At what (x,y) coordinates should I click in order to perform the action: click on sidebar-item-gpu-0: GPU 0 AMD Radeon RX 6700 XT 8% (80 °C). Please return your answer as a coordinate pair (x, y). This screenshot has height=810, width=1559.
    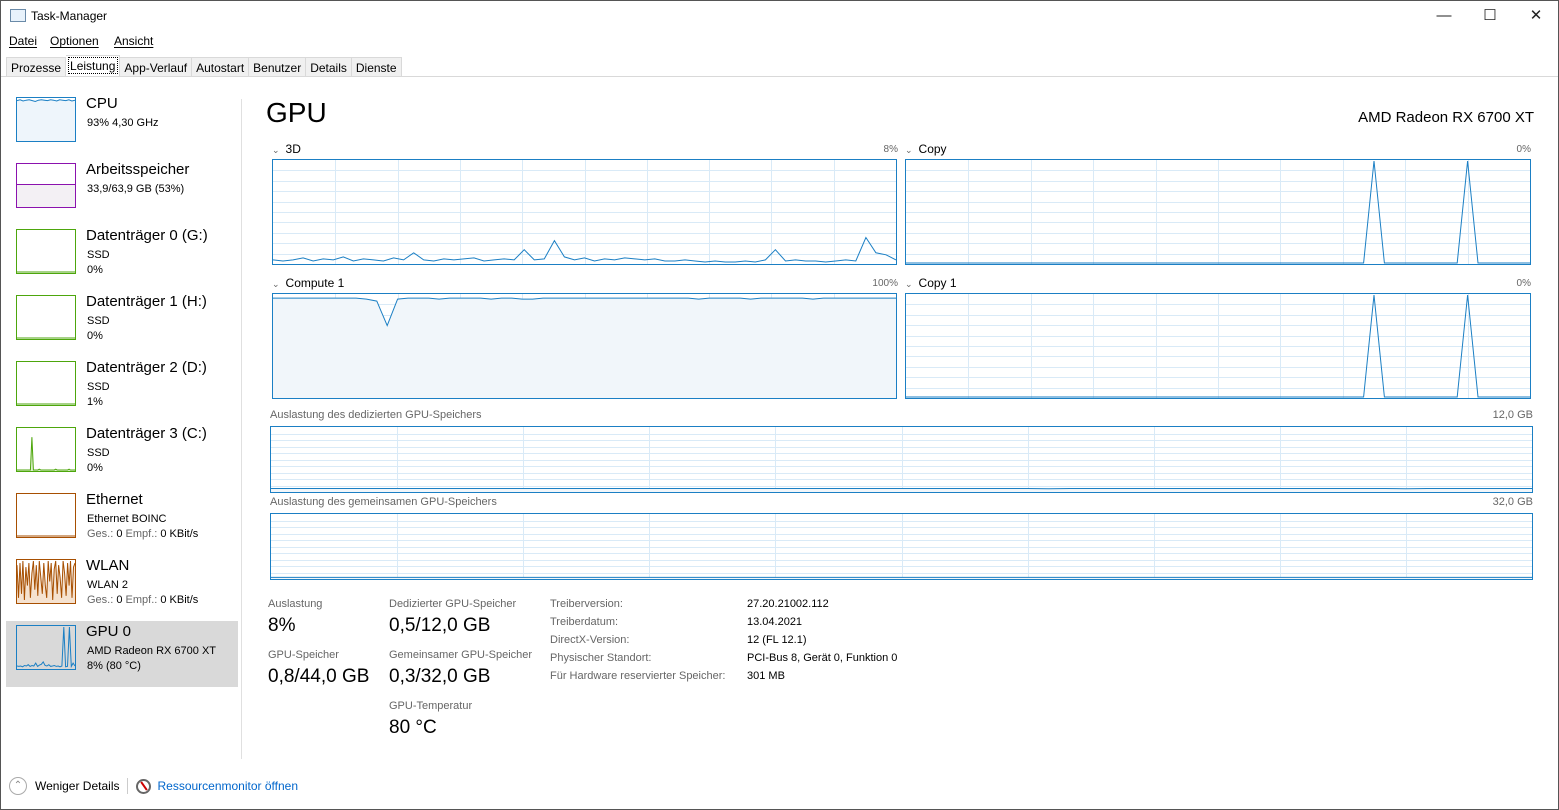
    Looking at the image, I should click on (122, 654).